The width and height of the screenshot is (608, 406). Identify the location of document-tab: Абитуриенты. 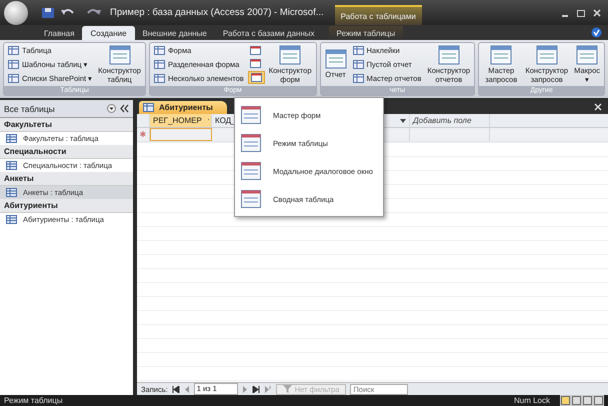
(183, 107).